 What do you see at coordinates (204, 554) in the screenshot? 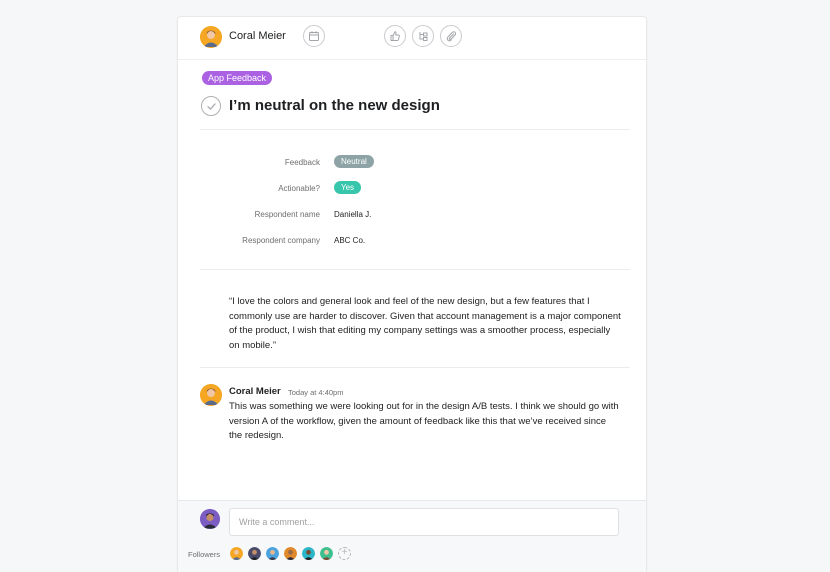
I see `followers-label: Followers` at bounding box center [204, 554].